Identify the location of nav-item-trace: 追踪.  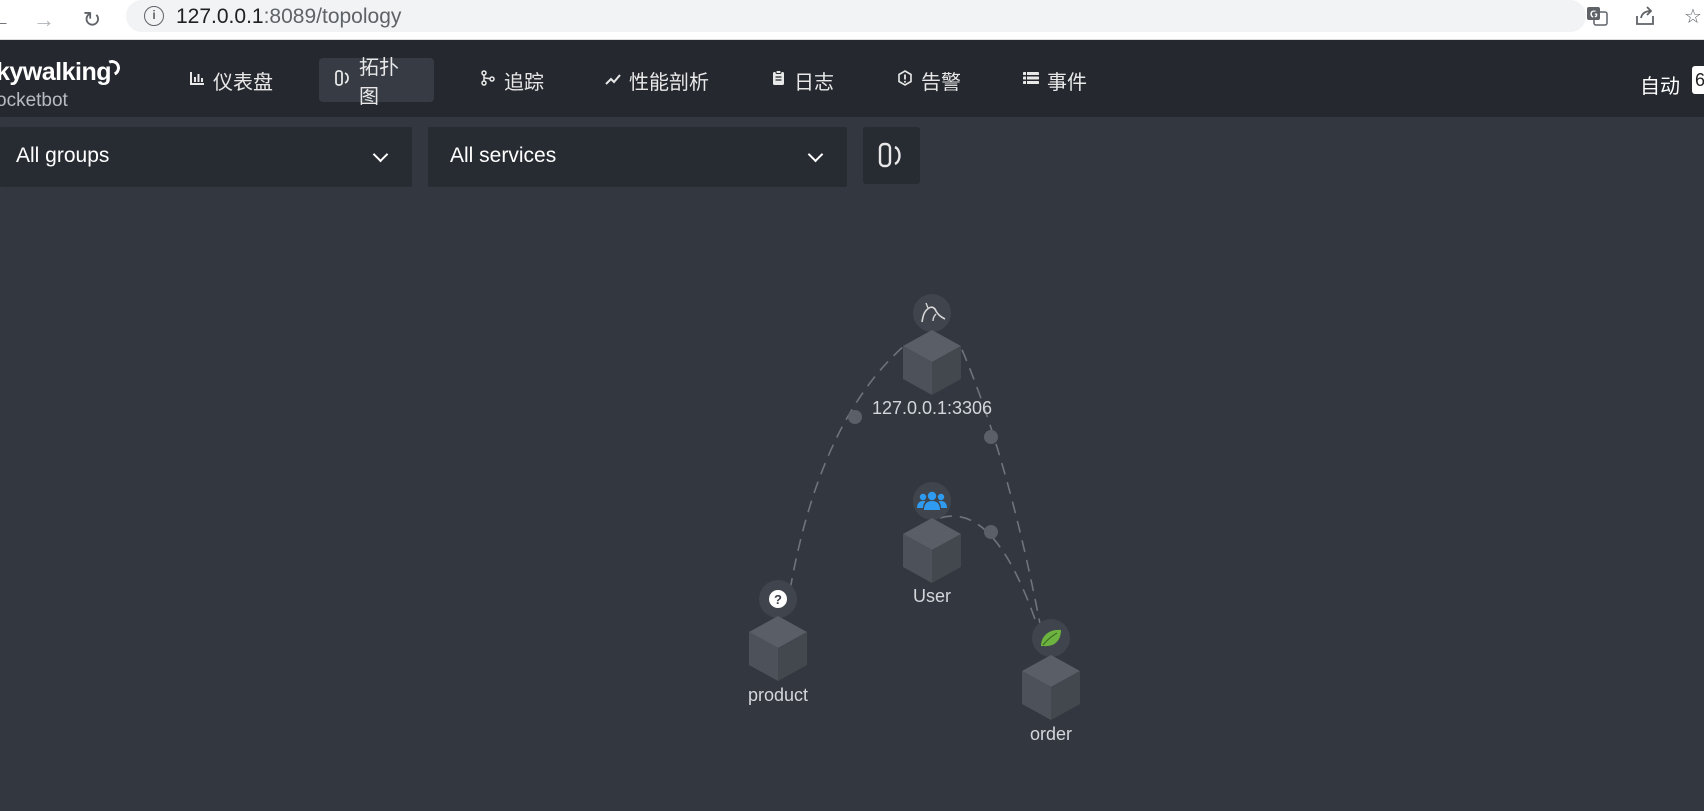
(512, 80).